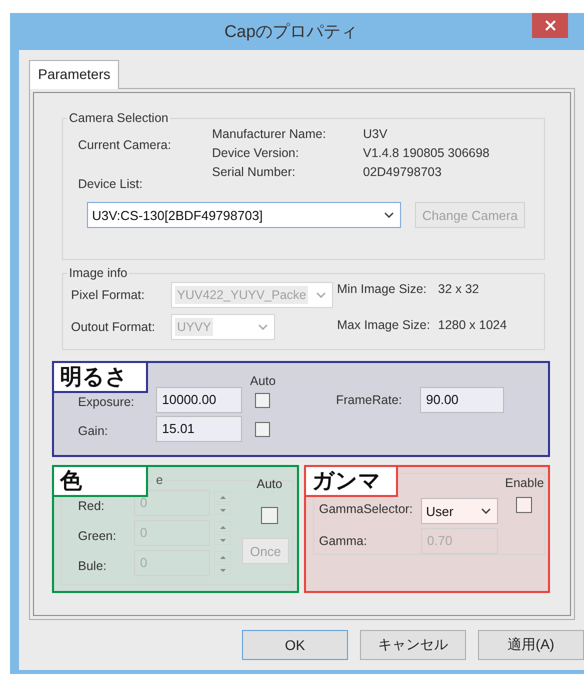 The width and height of the screenshot is (584, 675). I want to click on input-field: 15.01, so click(199, 429).